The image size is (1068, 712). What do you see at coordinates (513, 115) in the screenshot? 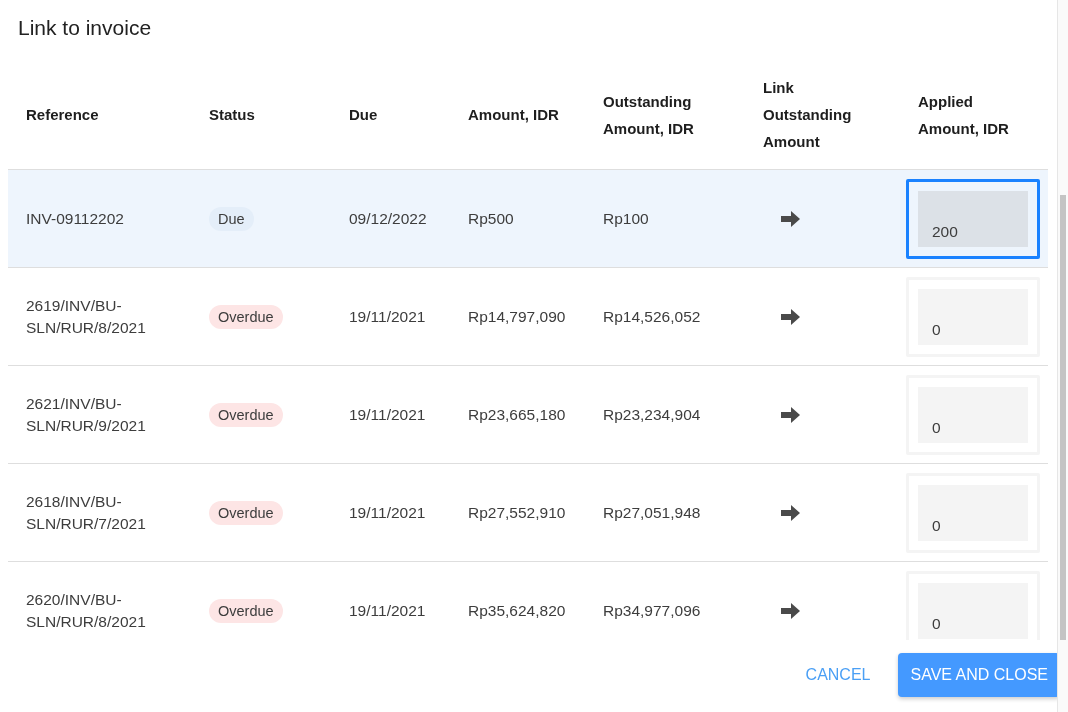
I see `column-header: Amount, IDR` at bounding box center [513, 115].